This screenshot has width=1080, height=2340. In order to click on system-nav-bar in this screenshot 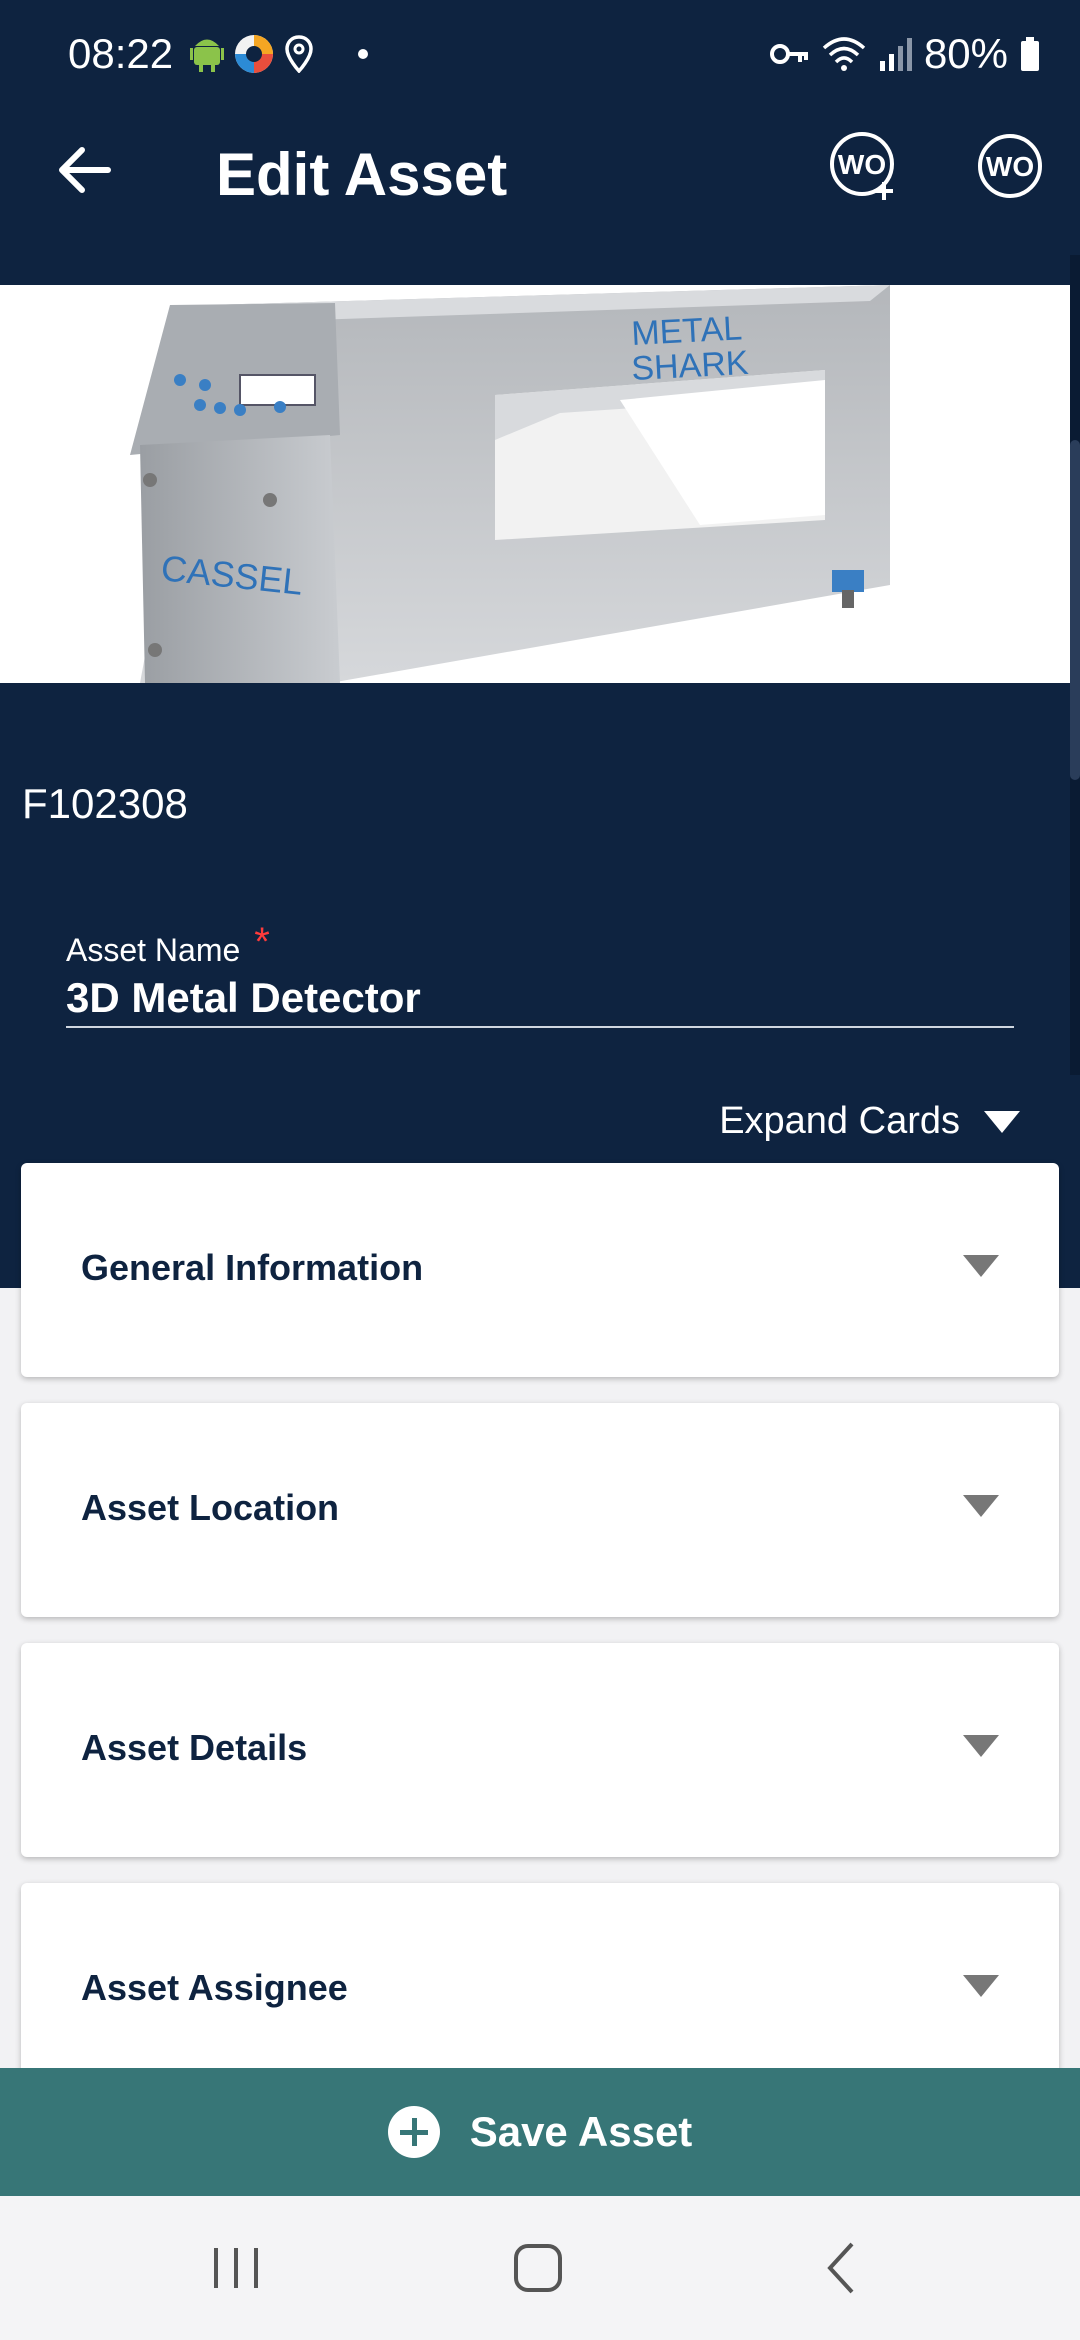, I will do `click(540, 2268)`.